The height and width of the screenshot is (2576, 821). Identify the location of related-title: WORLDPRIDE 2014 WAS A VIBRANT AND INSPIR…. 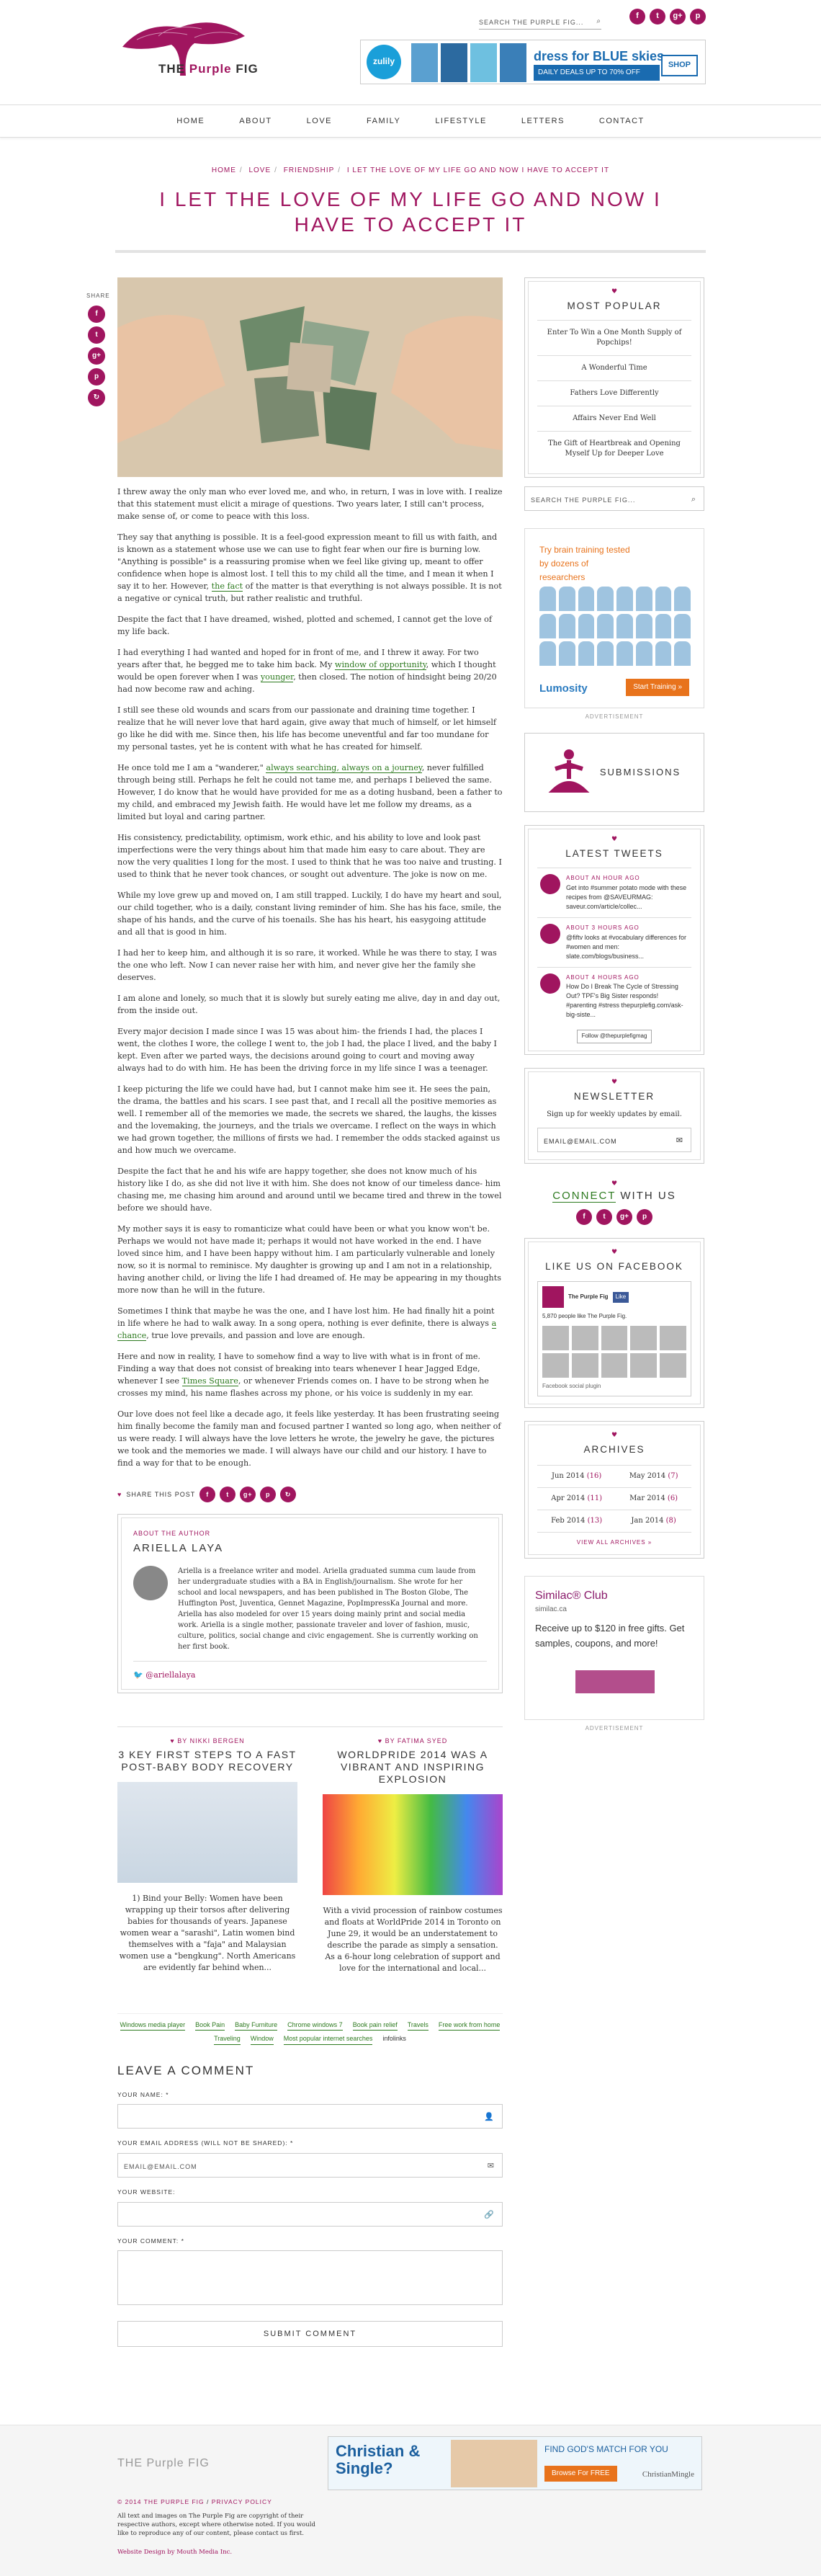
(413, 1767).